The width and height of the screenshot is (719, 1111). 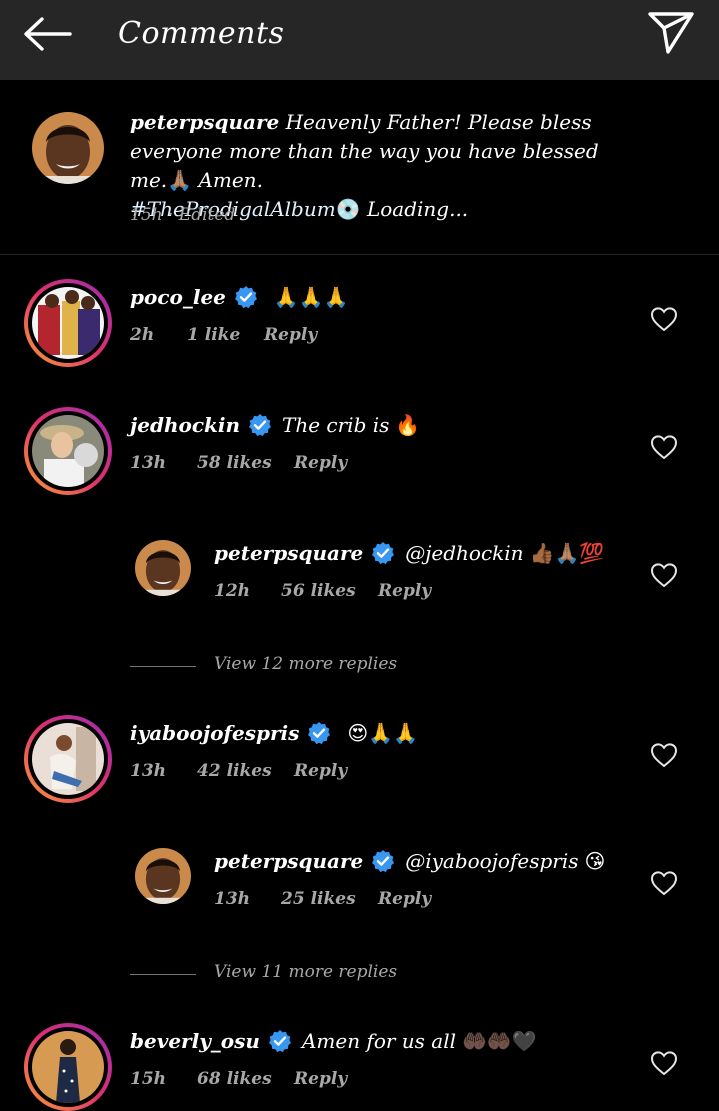 I want to click on page-title: Comments, so click(x=201, y=33).